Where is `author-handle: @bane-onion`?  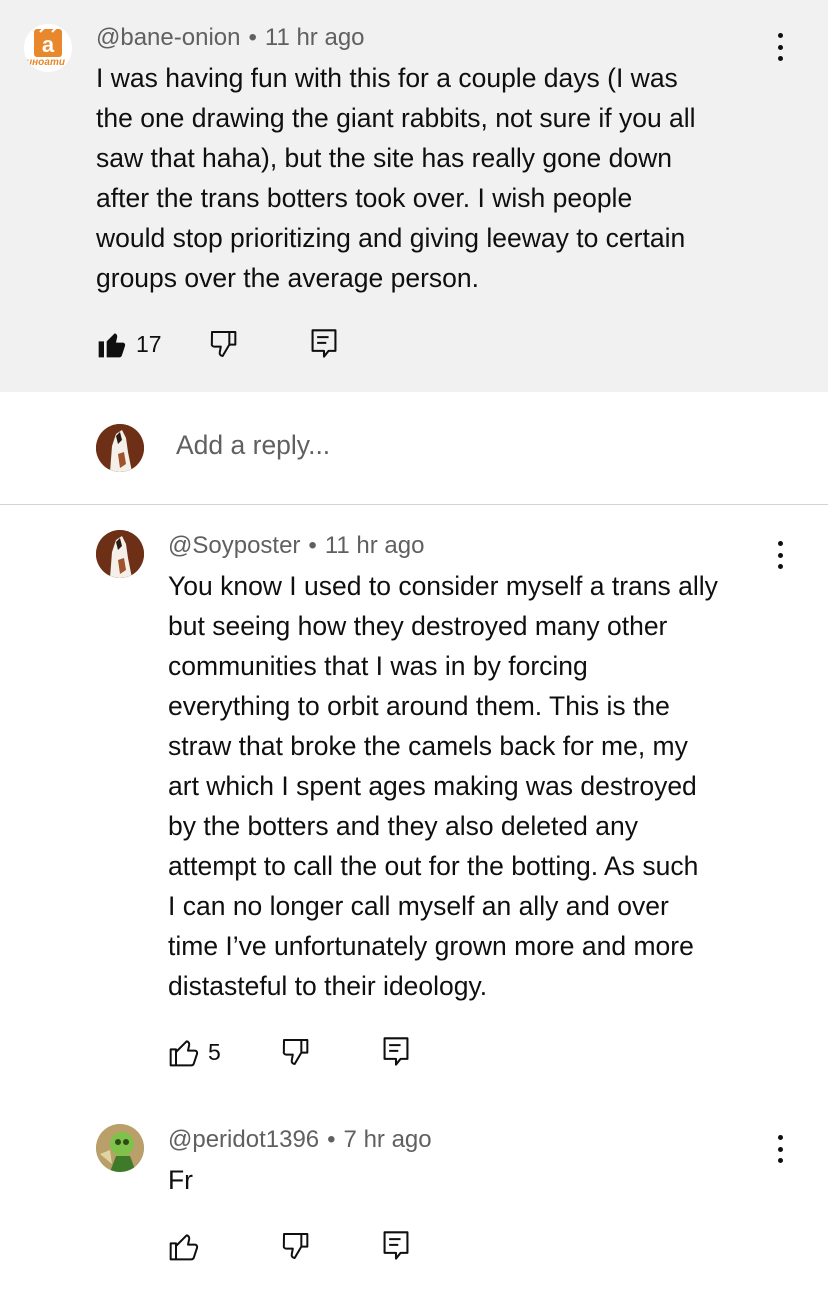
author-handle: @bane-onion is located at coordinates (168, 37).